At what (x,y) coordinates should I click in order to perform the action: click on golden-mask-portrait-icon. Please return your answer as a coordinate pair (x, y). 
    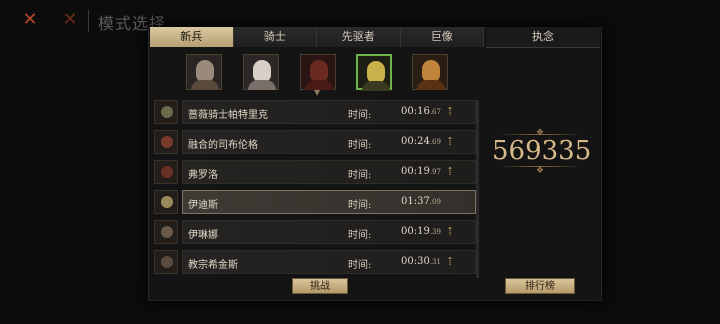
    Looking at the image, I should click on (374, 72).